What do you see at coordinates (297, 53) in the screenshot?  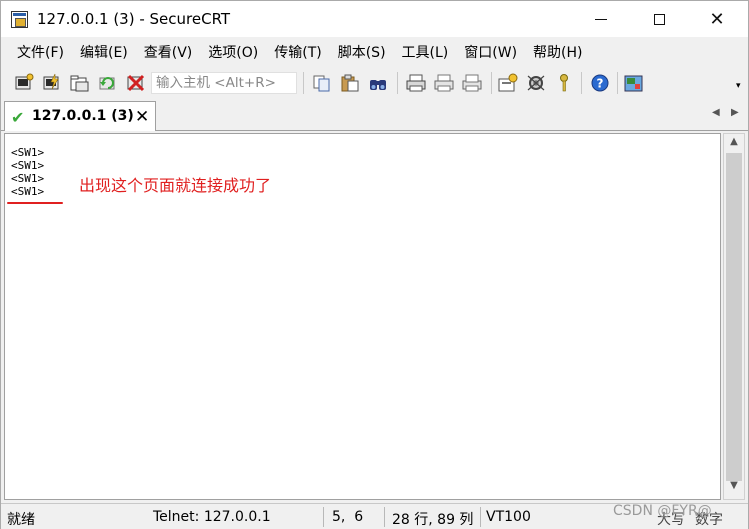 I see `menu-transfer: 传输(T)` at bounding box center [297, 53].